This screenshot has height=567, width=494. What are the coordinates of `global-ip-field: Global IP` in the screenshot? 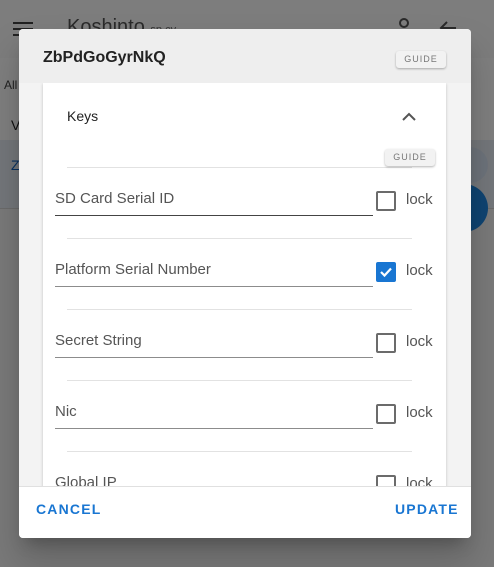 It's located at (214, 475).